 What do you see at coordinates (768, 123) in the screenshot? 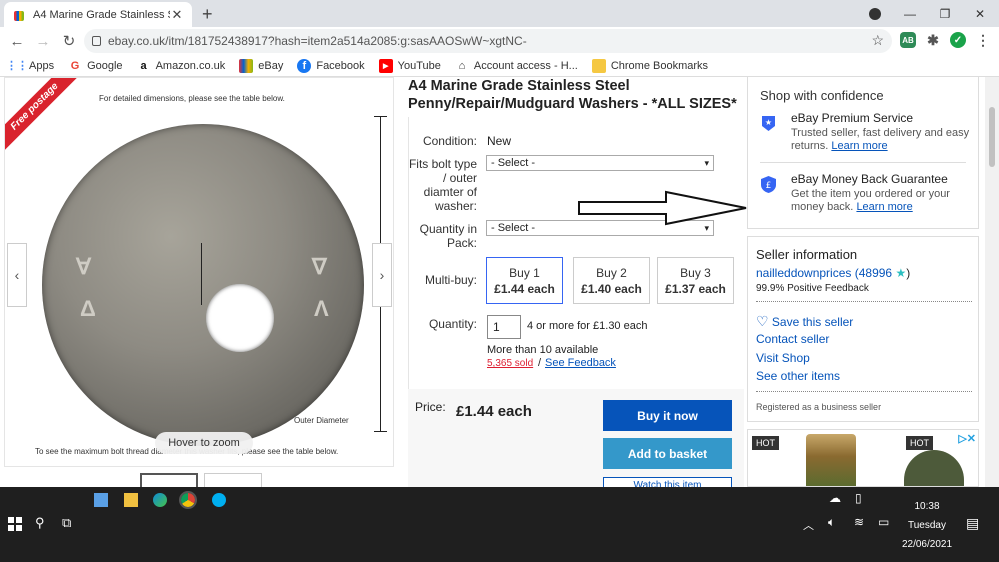
I see `premium-badge-icon: ★` at bounding box center [768, 123].